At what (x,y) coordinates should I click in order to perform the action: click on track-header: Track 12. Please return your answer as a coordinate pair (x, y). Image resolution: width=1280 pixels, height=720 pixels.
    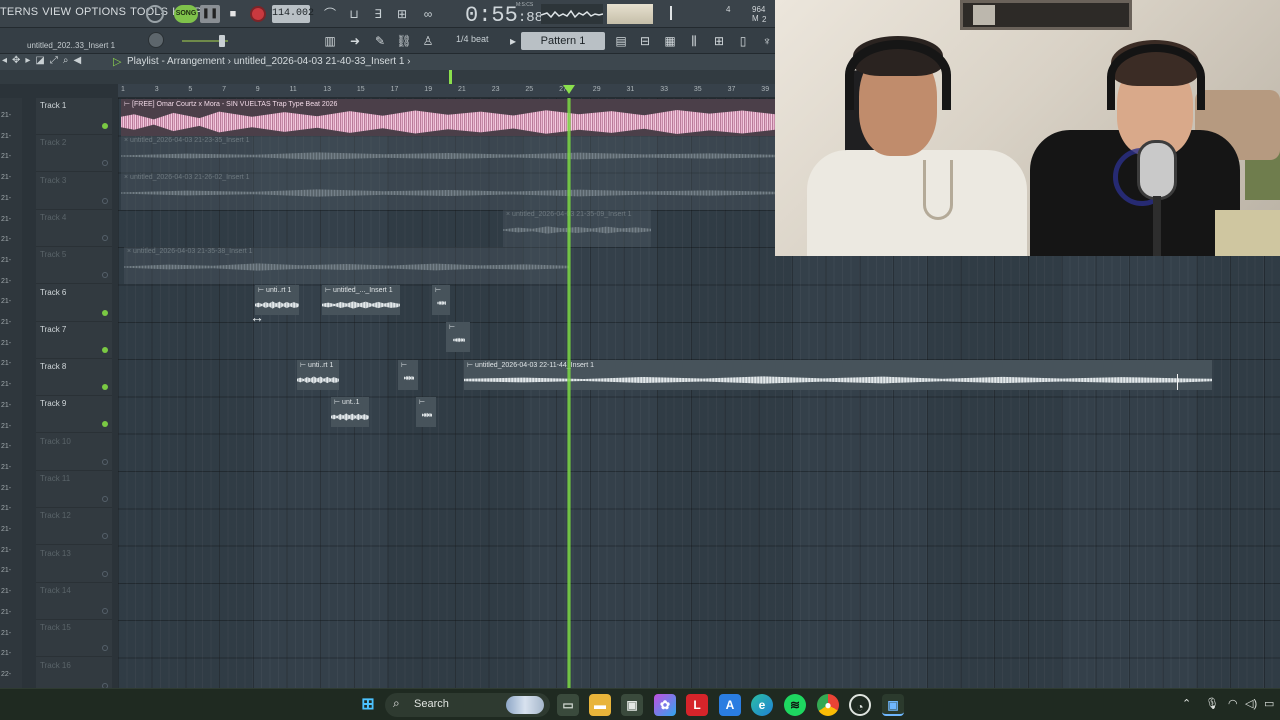
    Looking at the image, I should click on (74, 527).